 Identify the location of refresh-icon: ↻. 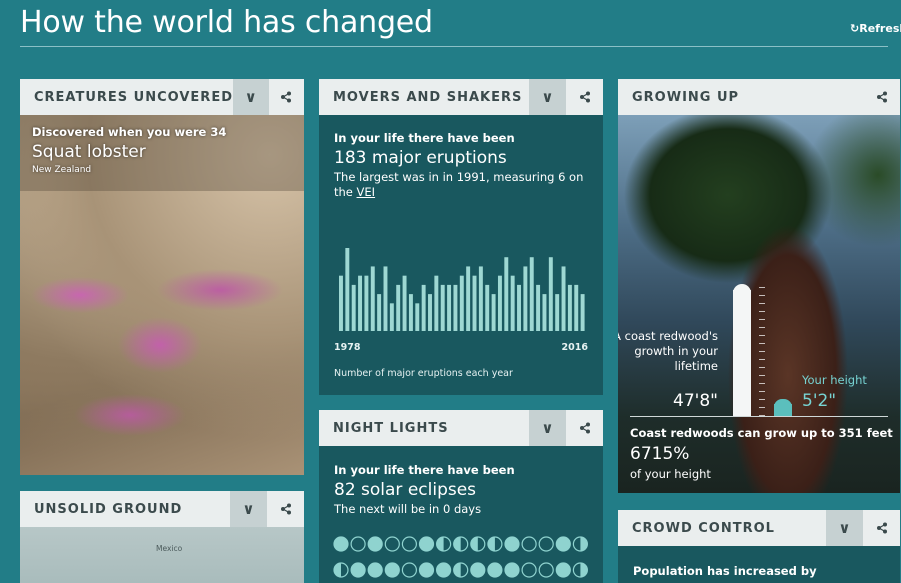
(855, 28).